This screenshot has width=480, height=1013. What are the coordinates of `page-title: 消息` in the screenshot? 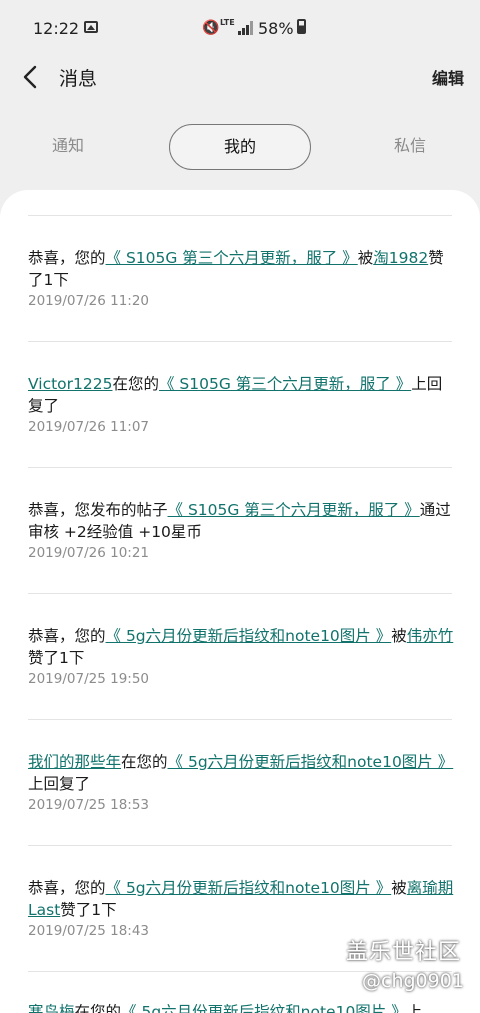 It's located at (78, 79).